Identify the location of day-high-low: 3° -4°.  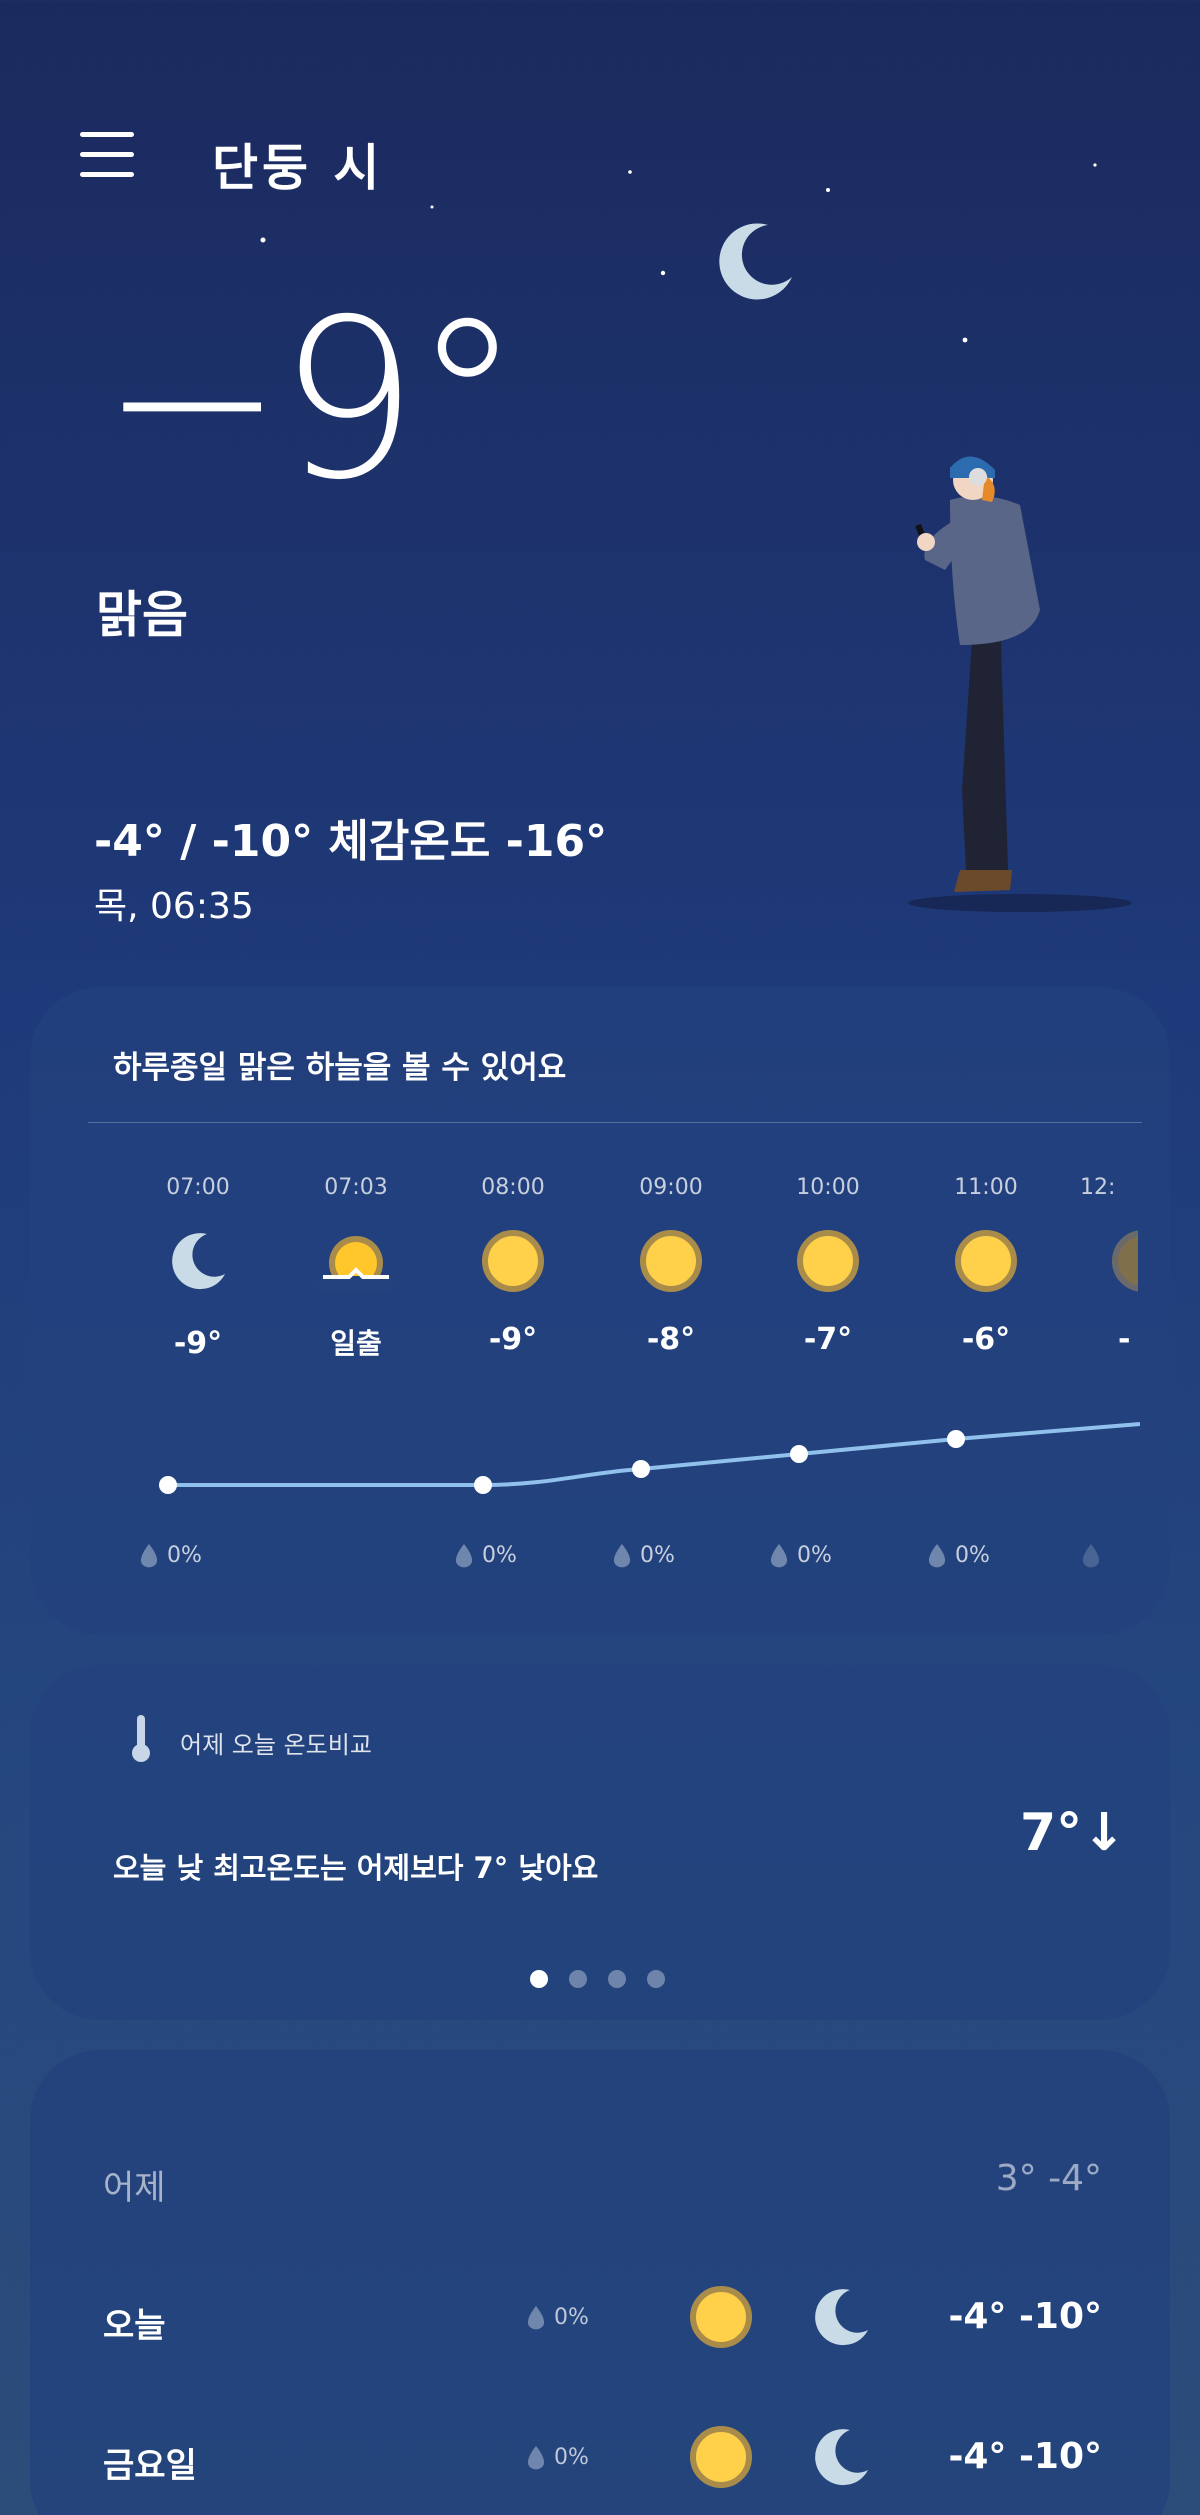
(1048, 2178).